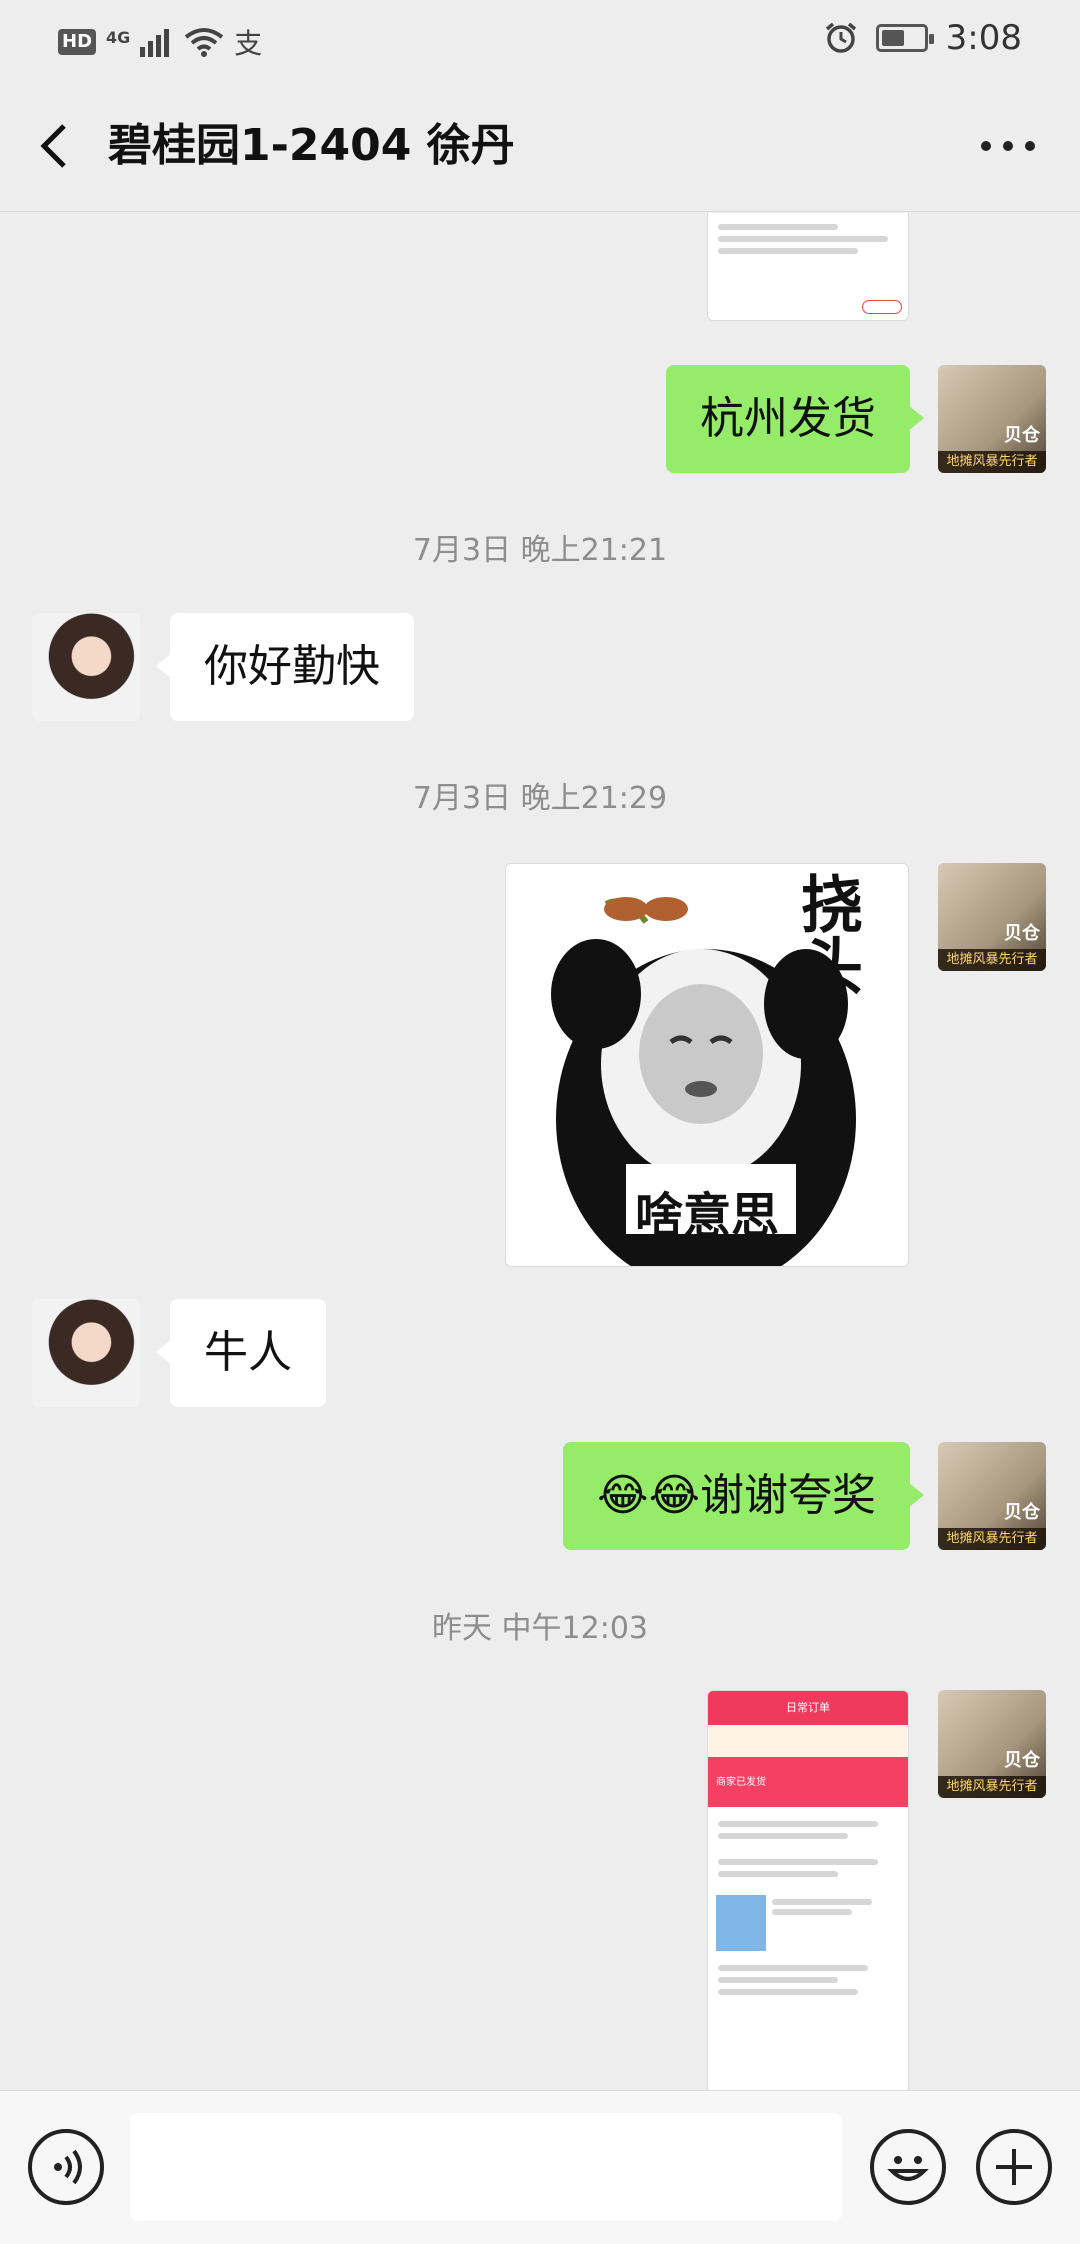 This screenshot has height=2244, width=1080. Describe the element at coordinates (285, 667) in the screenshot. I see `message-bubble-incoming: 你好勤快` at that location.